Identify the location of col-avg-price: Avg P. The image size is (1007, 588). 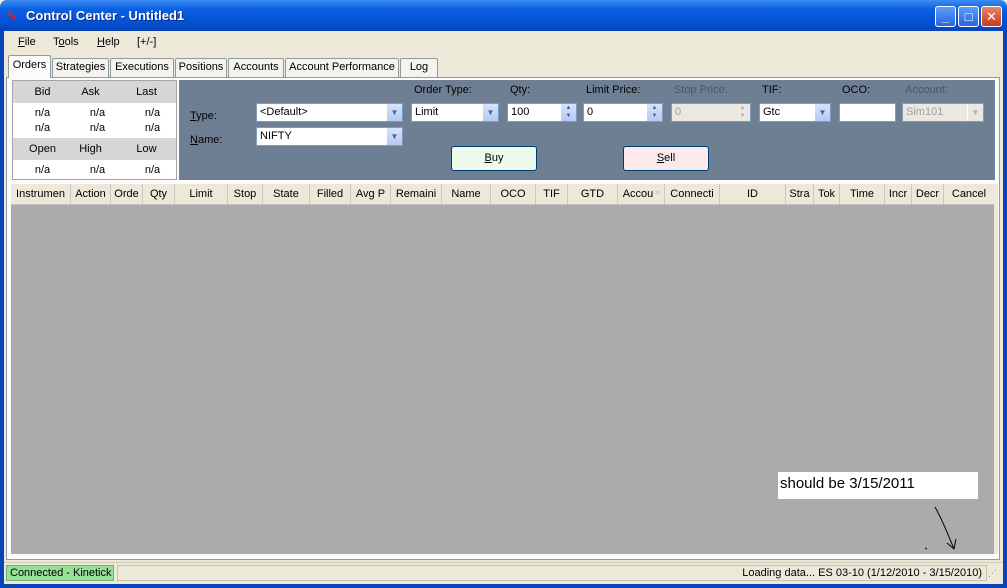
(371, 194).